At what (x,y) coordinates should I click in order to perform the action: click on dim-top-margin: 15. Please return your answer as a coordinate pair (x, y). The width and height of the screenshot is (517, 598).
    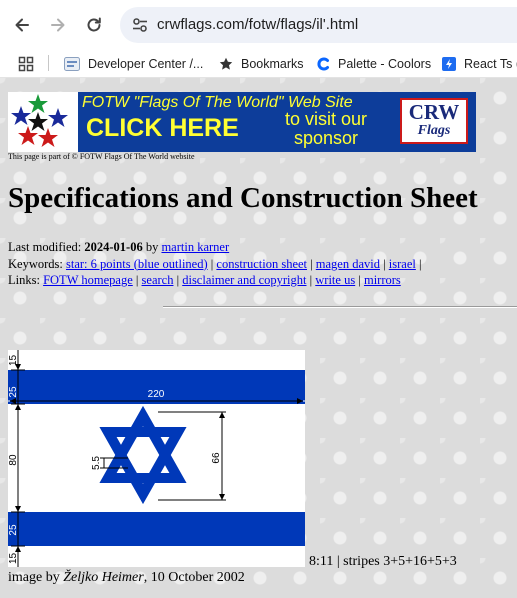
    Looking at the image, I should click on (13, 360).